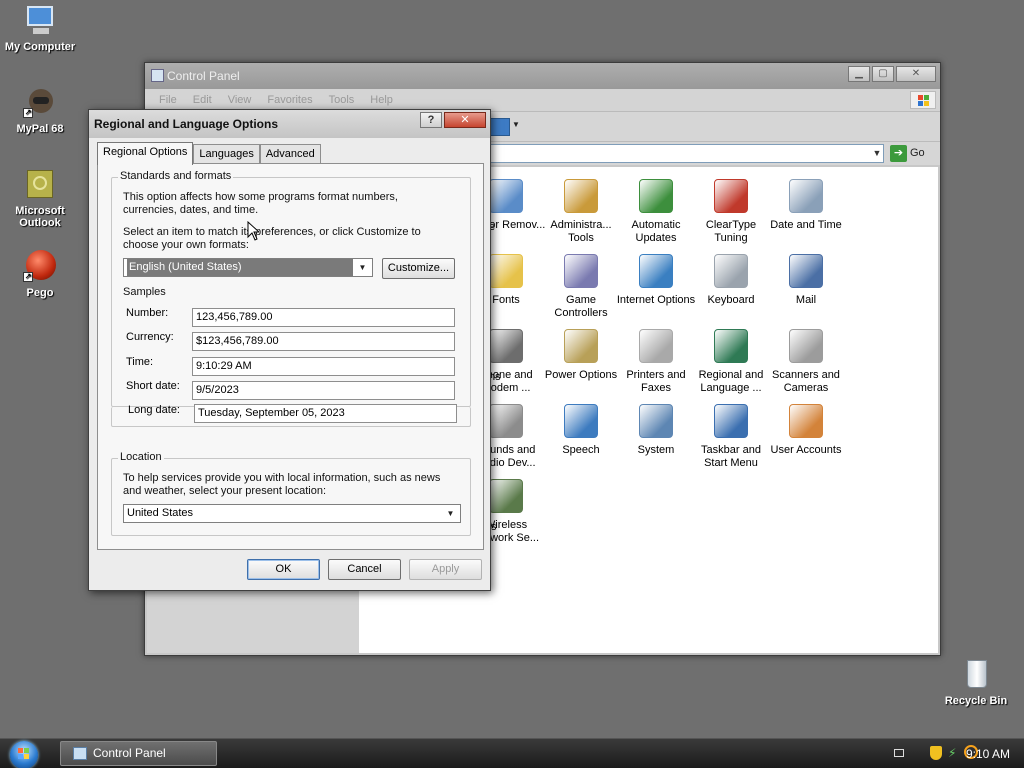 The height and width of the screenshot is (768, 1024). I want to click on cp-item: Automatic Updates, so click(656, 212).